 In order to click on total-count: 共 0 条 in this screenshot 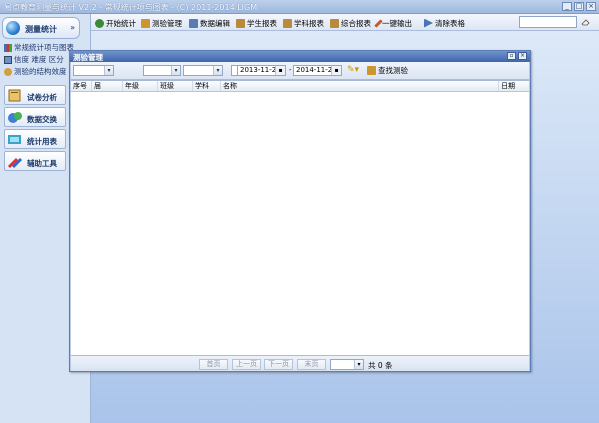, I will do `click(380, 365)`.